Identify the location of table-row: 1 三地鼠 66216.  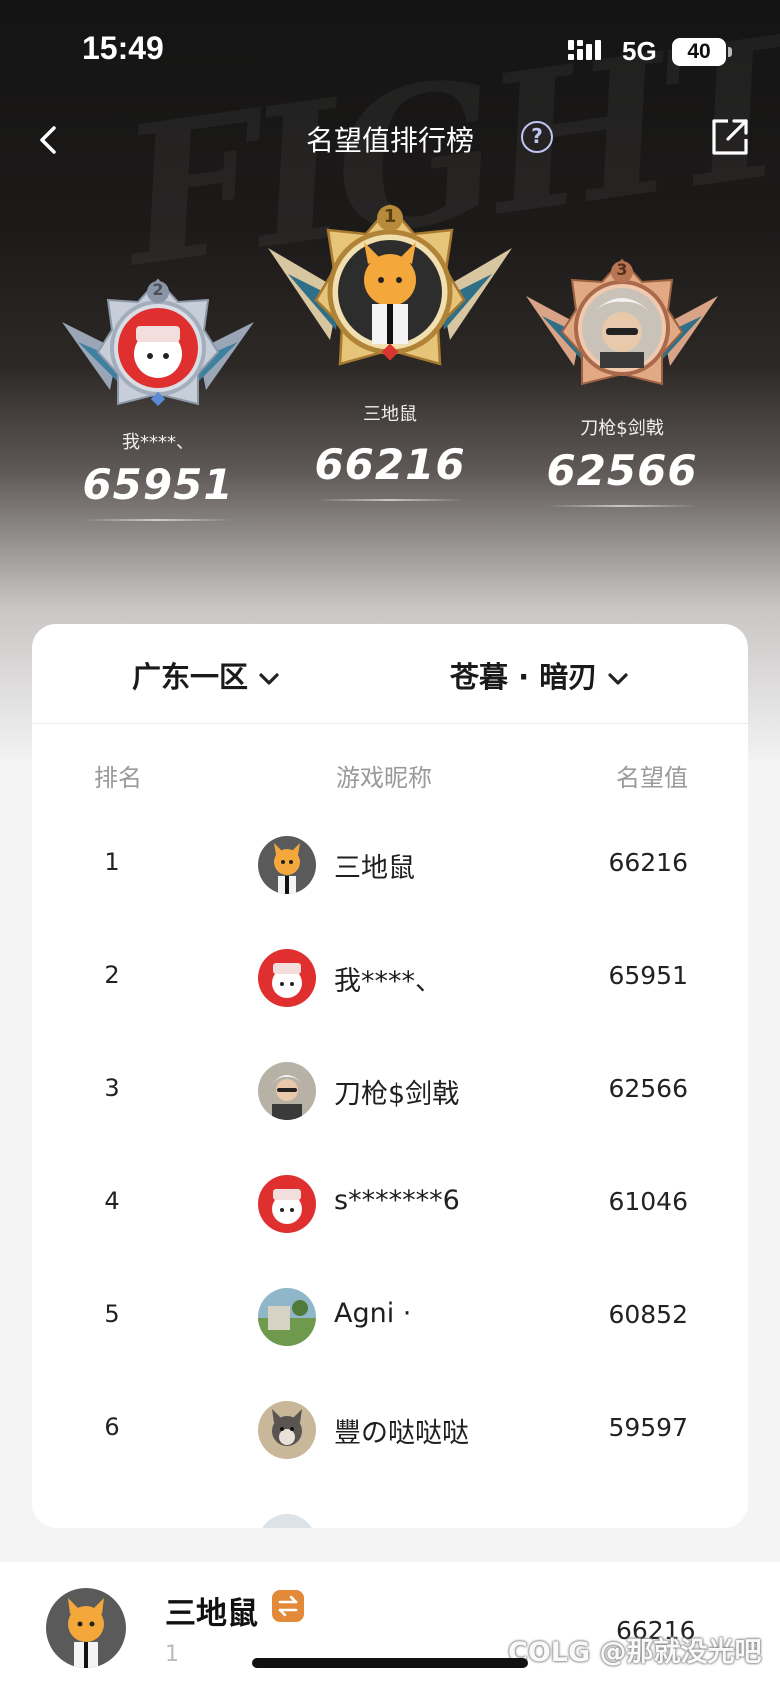
(390, 866).